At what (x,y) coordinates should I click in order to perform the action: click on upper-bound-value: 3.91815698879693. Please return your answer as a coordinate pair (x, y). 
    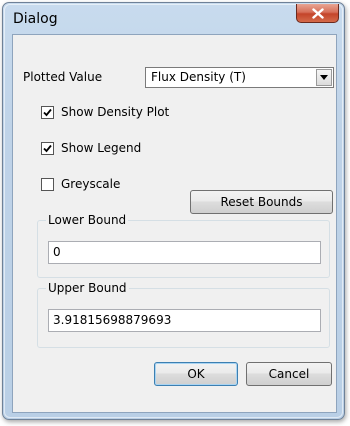
    Looking at the image, I should click on (112, 320).